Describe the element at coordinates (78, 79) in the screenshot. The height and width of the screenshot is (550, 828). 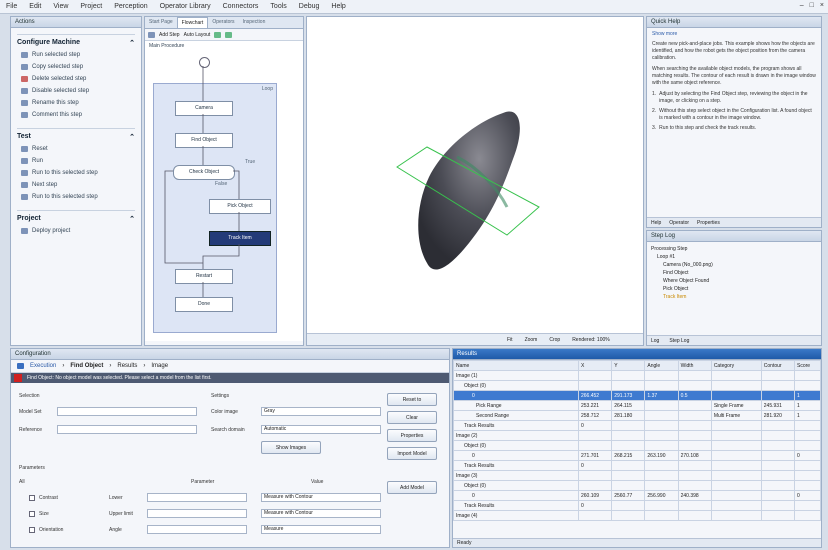
I see `action-item: Delete selected step` at that location.